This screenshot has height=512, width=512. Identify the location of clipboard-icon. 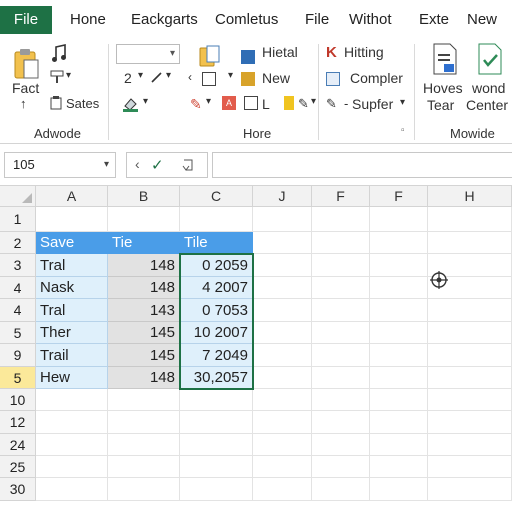
(56, 103).